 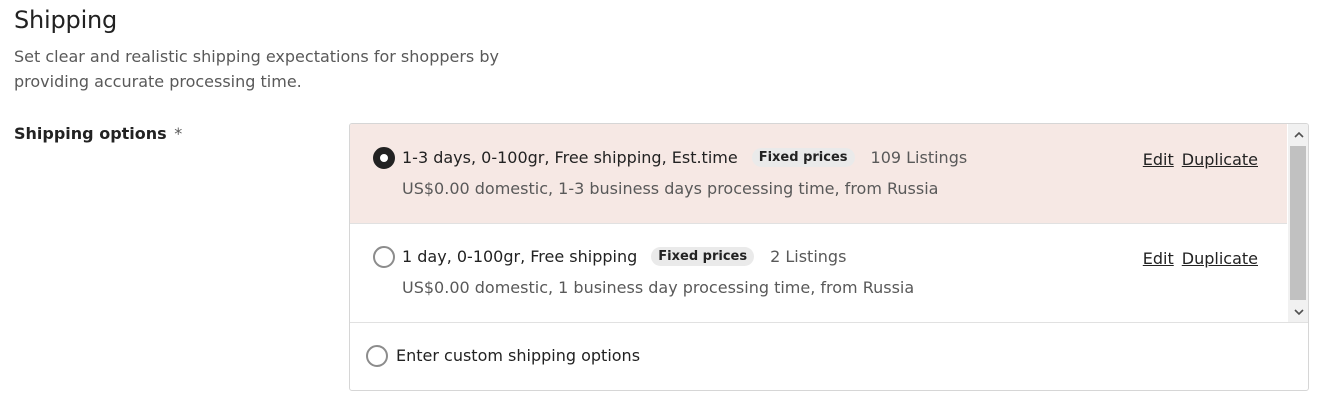 What do you see at coordinates (518, 355) in the screenshot?
I see `custom-option-label: Enter custom shipping options` at bounding box center [518, 355].